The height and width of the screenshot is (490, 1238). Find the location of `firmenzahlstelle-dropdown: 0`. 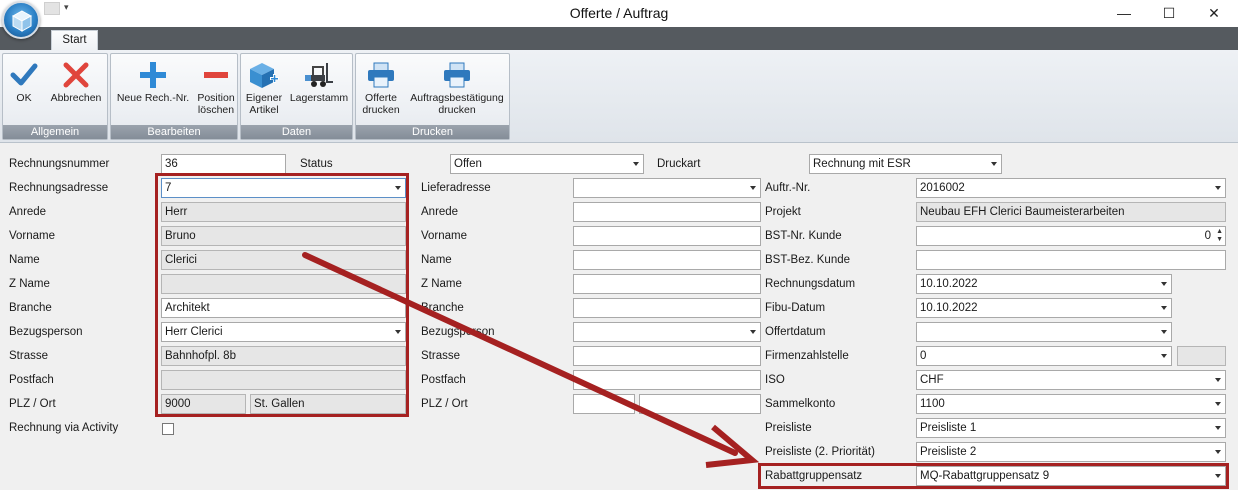

firmenzahlstelle-dropdown: 0 is located at coordinates (1044, 356).